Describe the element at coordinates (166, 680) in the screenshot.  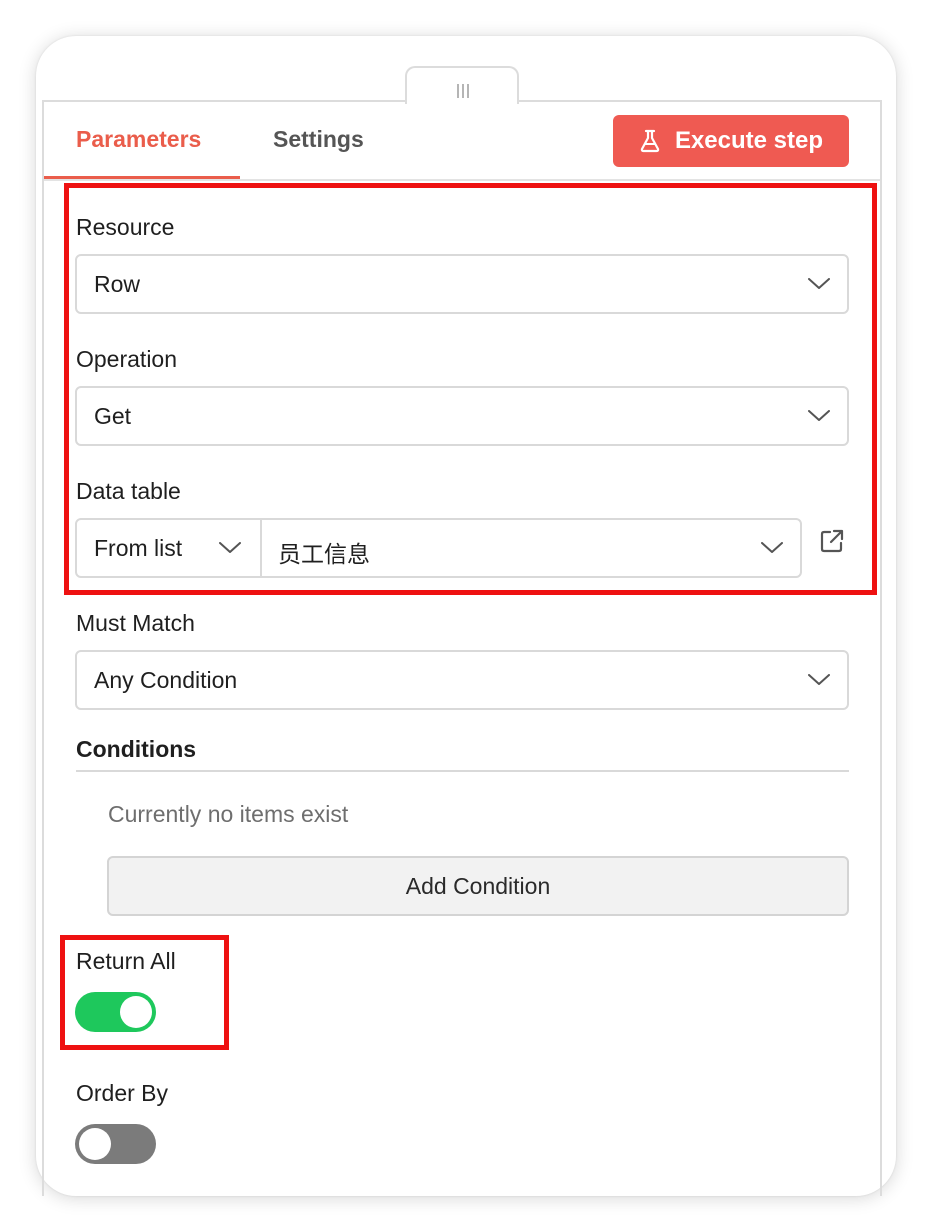
I see `must-match-value: Any Condition` at that location.